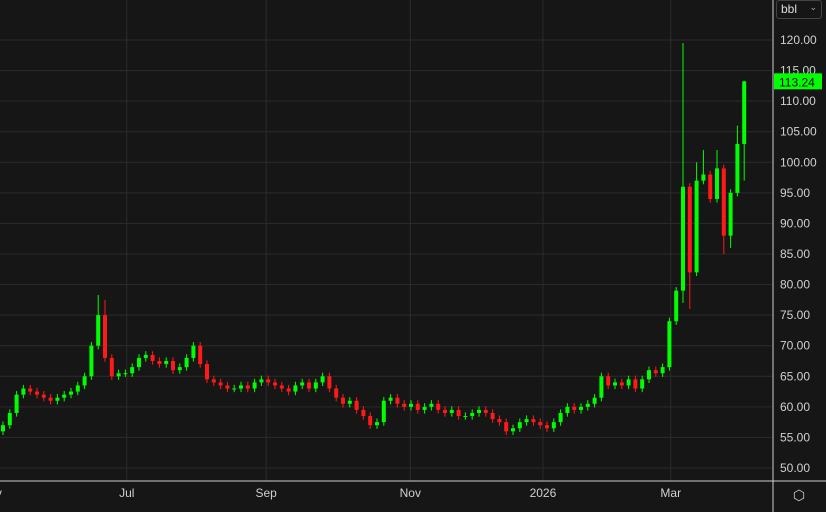 This screenshot has height=512, width=826. Describe the element at coordinates (799, 9) in the screenshot. I see `unit-dropdown: bbl ⌄` at that location.